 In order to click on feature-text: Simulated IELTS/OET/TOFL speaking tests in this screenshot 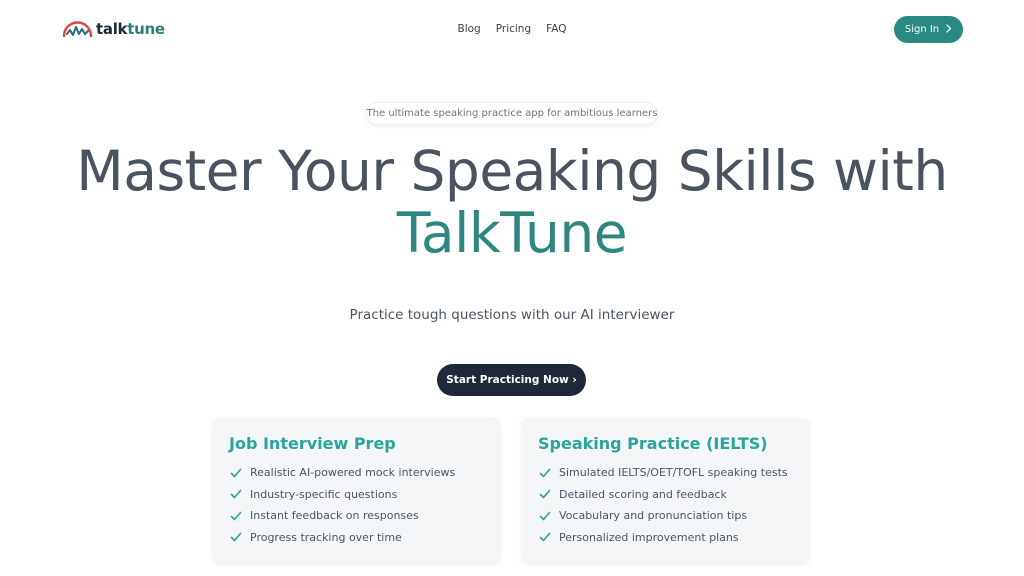, I will do `click(673, 473)`.